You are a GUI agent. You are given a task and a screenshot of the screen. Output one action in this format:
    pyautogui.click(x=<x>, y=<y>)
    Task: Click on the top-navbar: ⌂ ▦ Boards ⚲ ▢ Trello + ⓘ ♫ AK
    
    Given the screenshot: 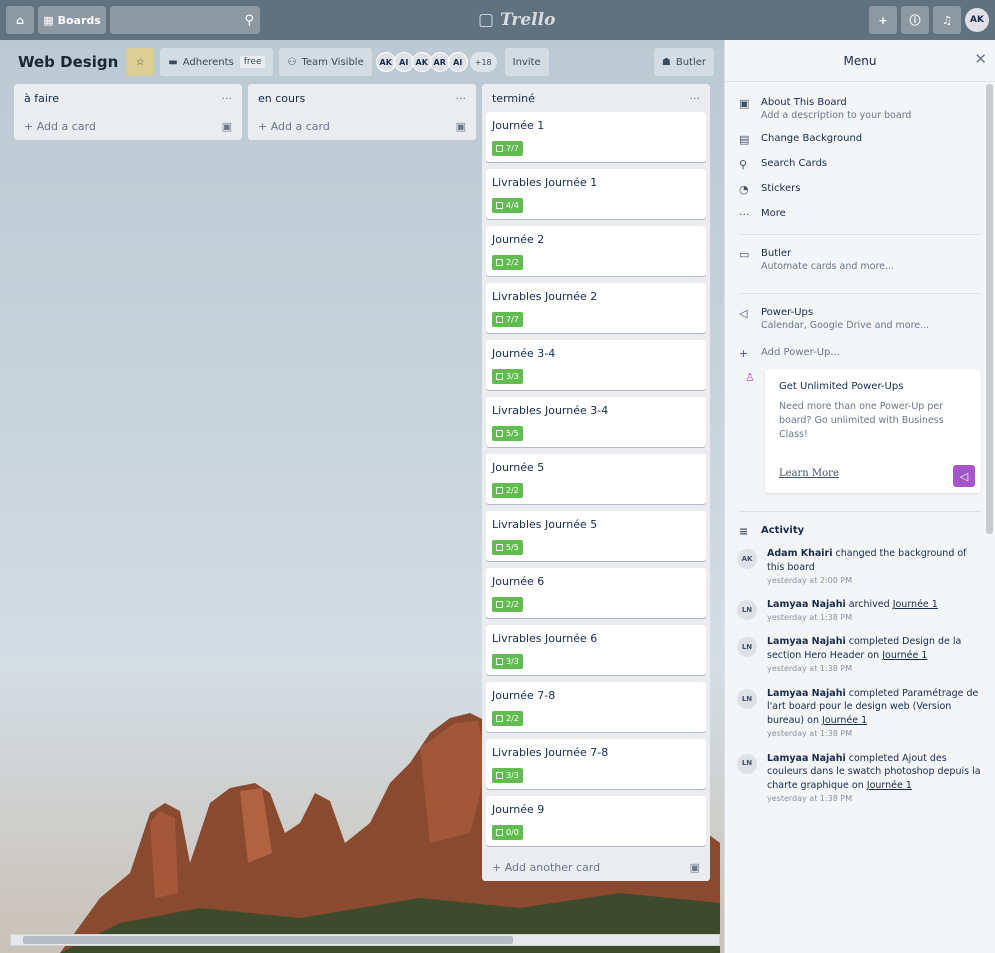 What is the action you would take?
    pyautogui.click(x=497, y=20)
    